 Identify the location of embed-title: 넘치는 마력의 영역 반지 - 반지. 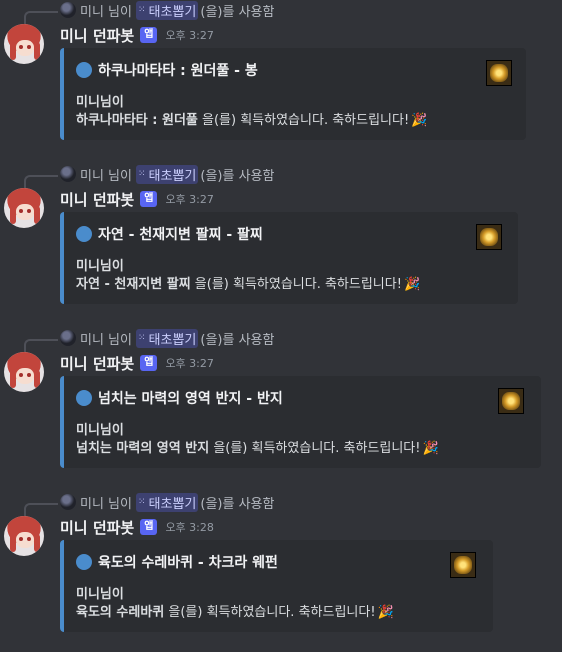
(179, 398).